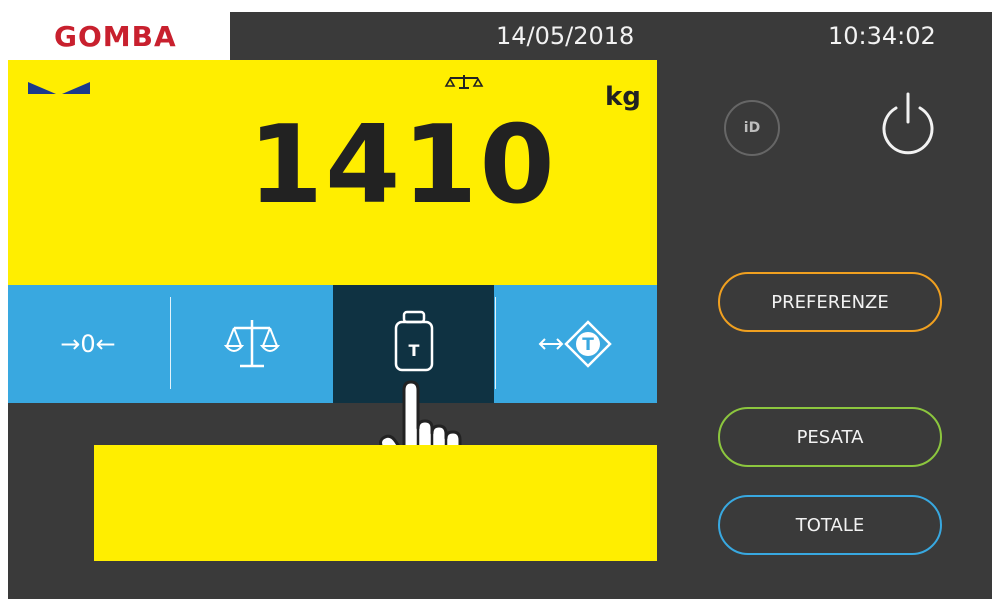  I want to click on brand-logo: GOMBA, so click(115, 36).